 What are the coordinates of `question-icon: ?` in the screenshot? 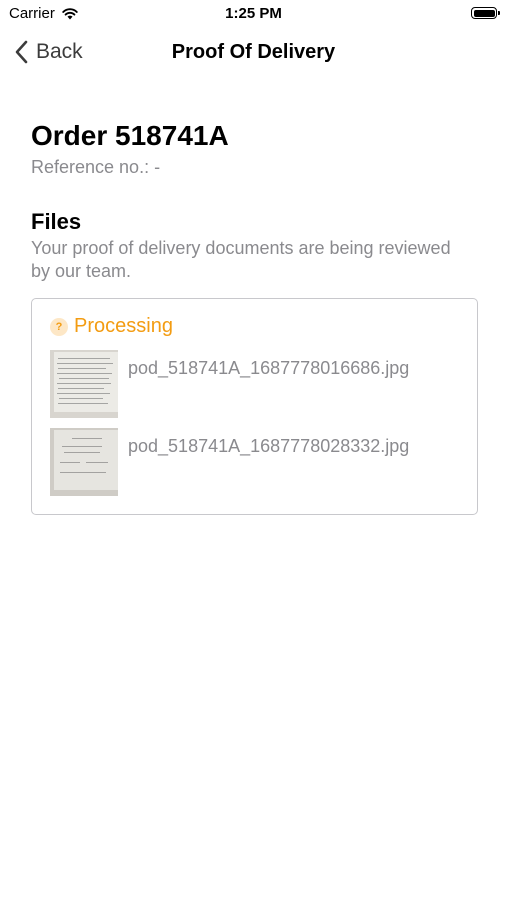 It's located at (59, 326).